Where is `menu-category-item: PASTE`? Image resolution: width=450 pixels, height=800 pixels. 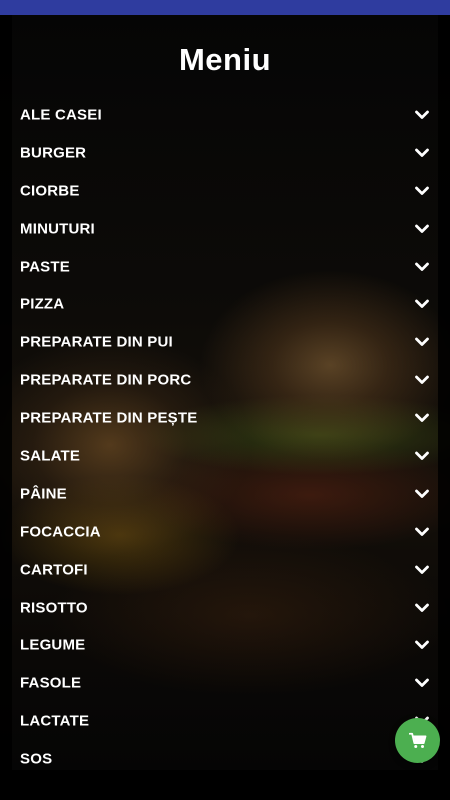
menu-category-item: PASTE is located at coordinates (225, 267).